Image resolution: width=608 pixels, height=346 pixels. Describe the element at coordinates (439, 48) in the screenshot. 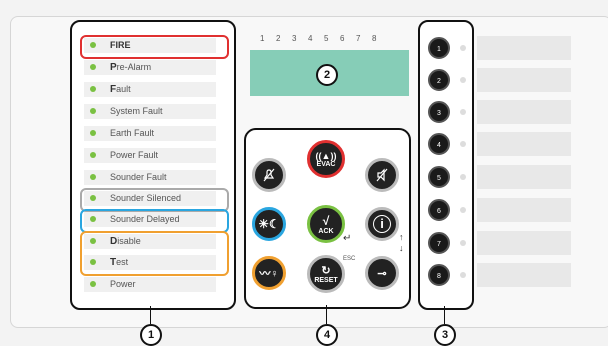

I see `zone-button-1: 1` at that location.